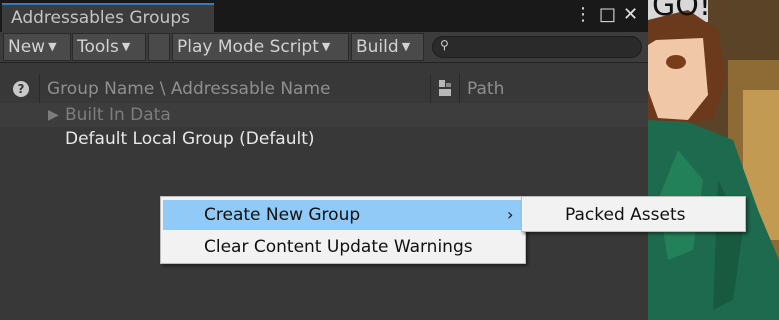  What do you see at coordinates (282, 215) in the screenshot?
I see `create-new-group-label: Create New Group` at bounding box center [282, 215].